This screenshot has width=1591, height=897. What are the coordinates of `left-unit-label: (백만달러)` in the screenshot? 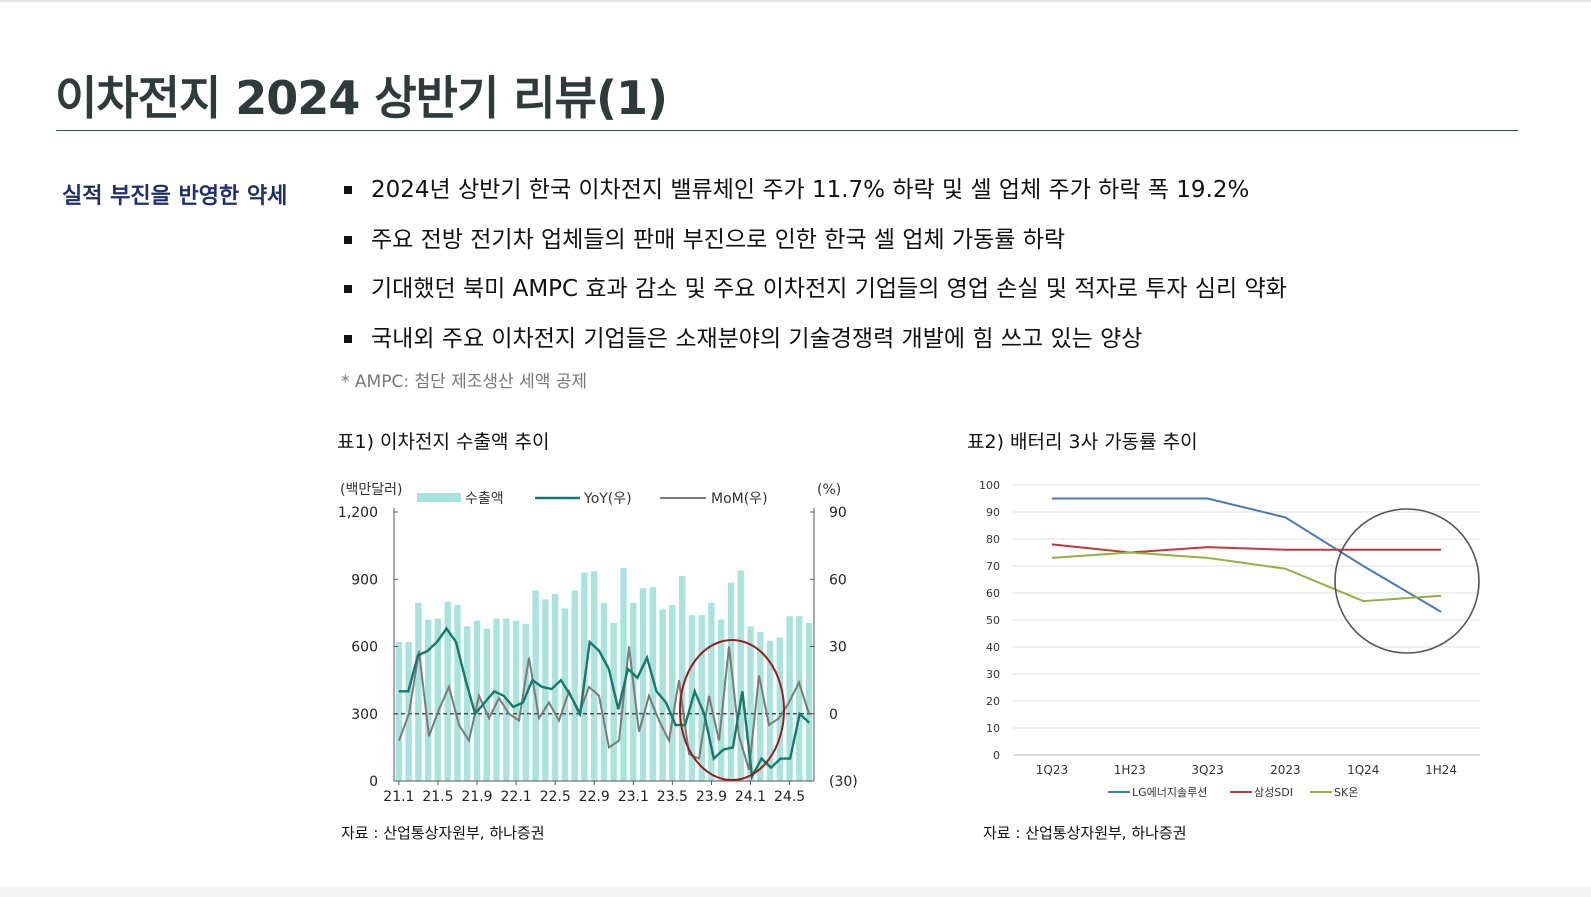 It's located at (371, 490).